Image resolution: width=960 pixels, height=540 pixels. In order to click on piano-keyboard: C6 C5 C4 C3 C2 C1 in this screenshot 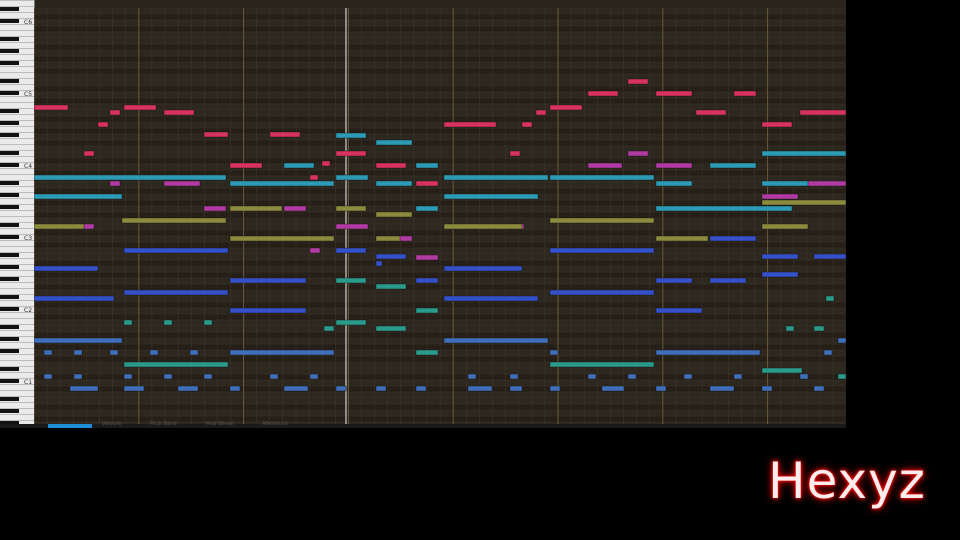, I will do `click(17, 212)`.